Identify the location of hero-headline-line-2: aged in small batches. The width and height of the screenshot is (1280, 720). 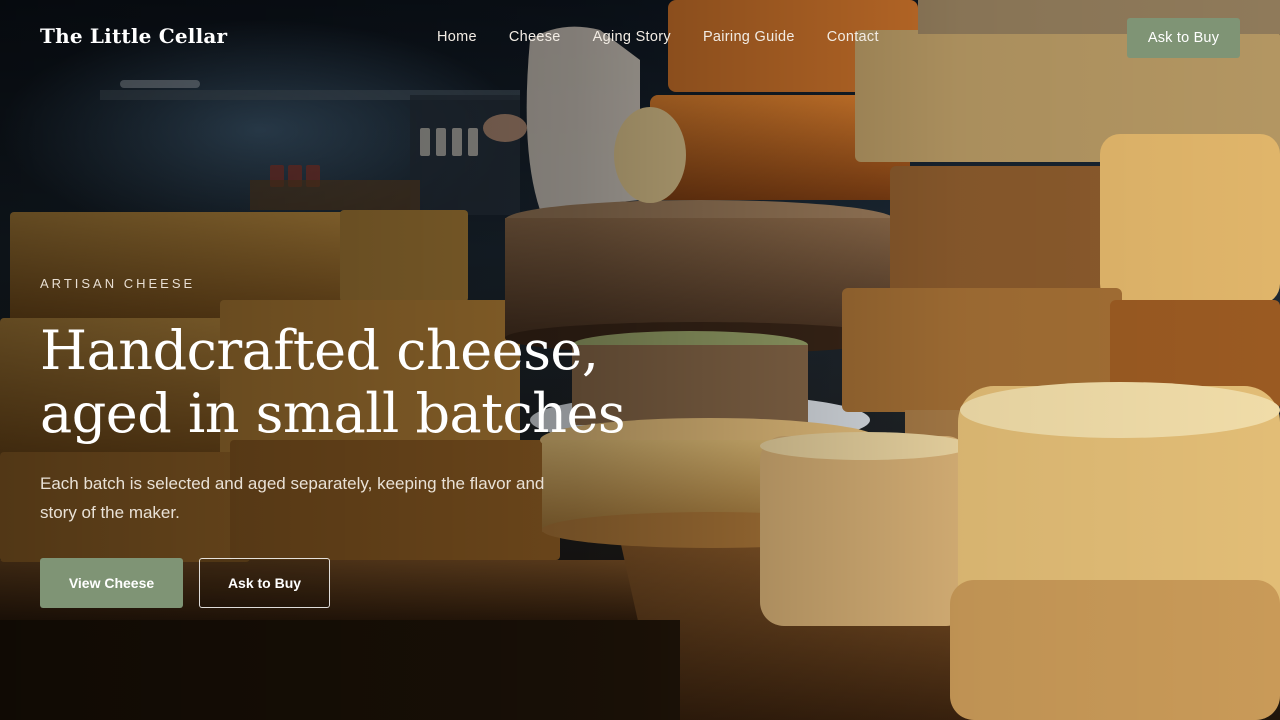
(333, 413).